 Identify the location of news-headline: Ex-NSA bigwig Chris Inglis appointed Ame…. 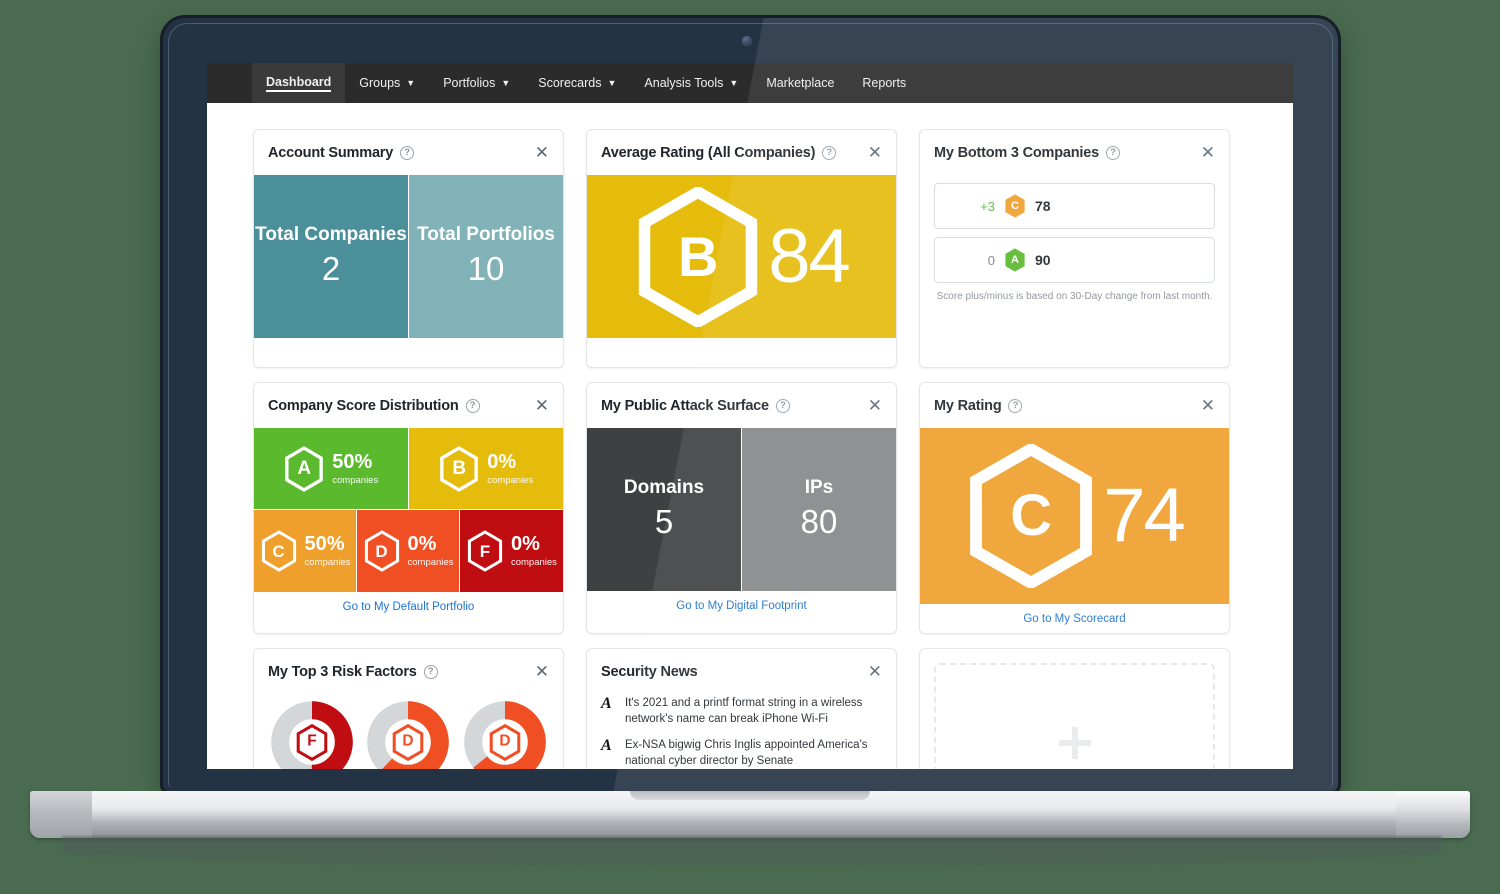
(753, 753).